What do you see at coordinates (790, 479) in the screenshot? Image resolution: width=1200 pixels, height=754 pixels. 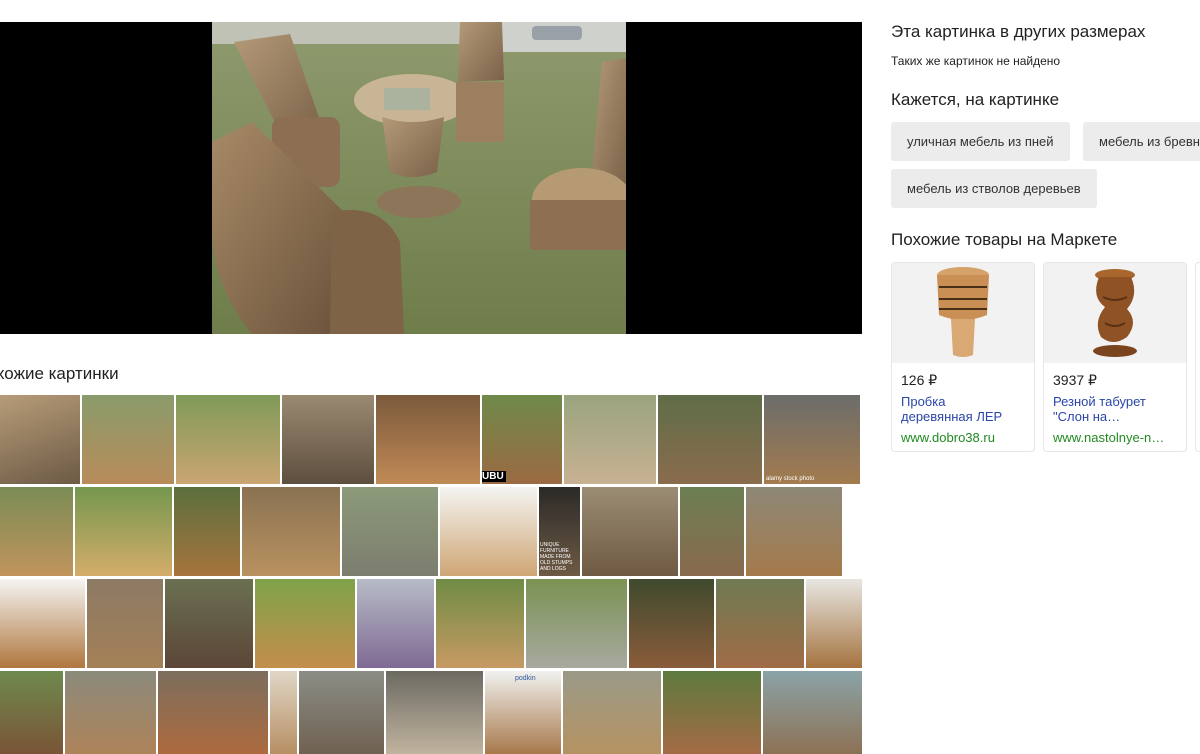 I see `thumb-alamy-label: alamy stock photo` at bounding box center [790, 479].